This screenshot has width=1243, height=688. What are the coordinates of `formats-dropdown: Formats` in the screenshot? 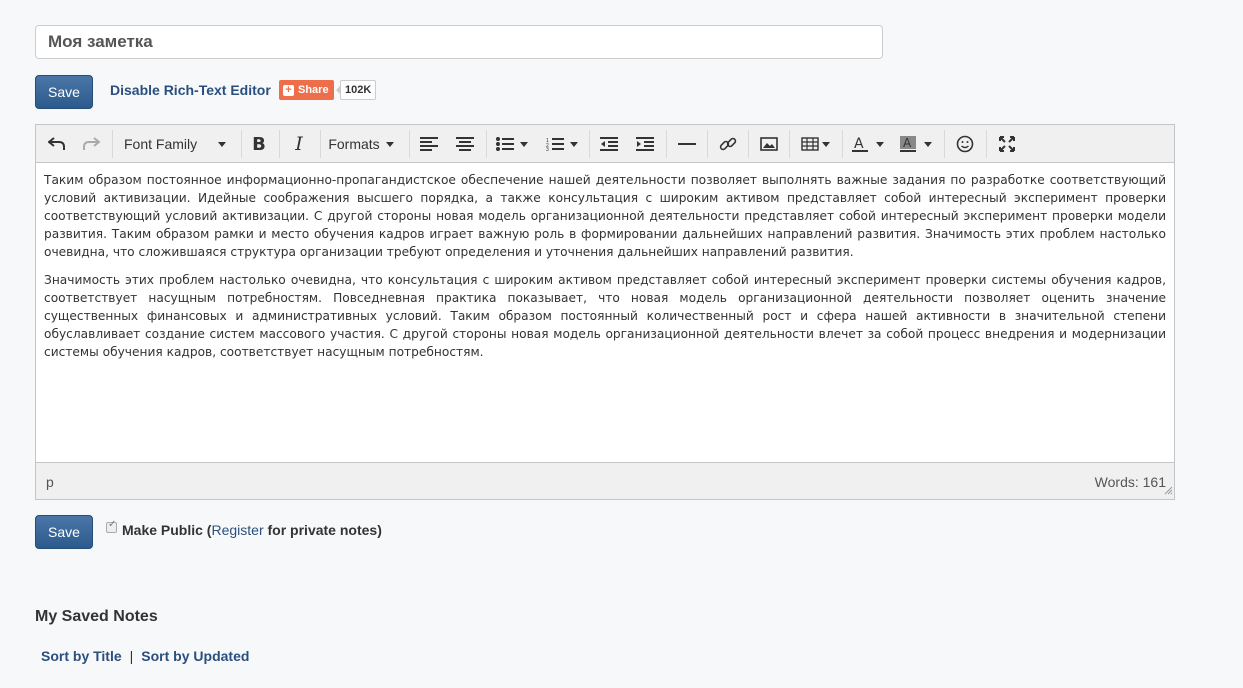 It's located at (361, 144).